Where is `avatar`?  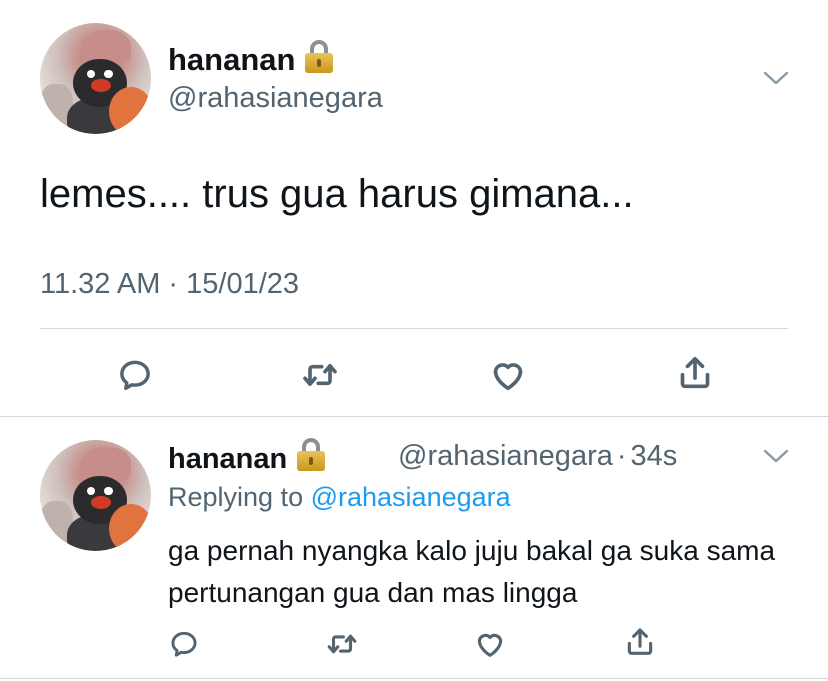 avatar is located at coordinates (95, 78).